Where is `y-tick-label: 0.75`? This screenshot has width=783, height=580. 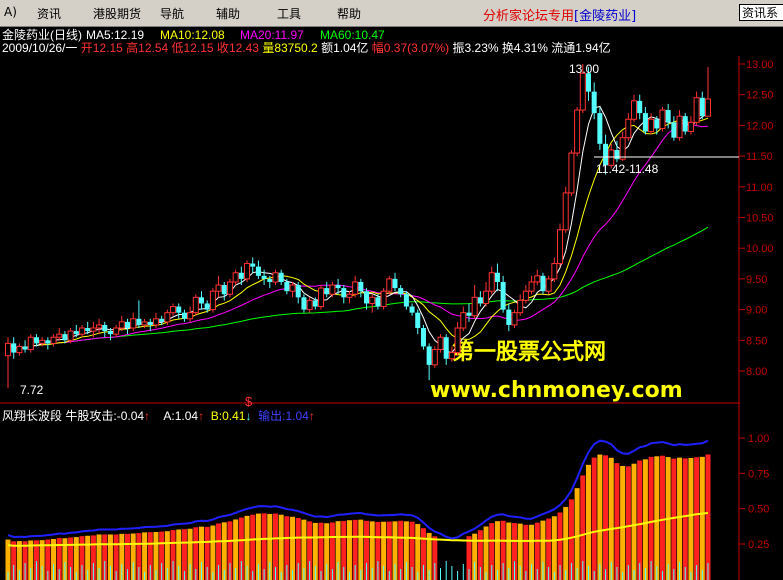
y-tick-label: 0.75 is located at coordinates (758, 474).